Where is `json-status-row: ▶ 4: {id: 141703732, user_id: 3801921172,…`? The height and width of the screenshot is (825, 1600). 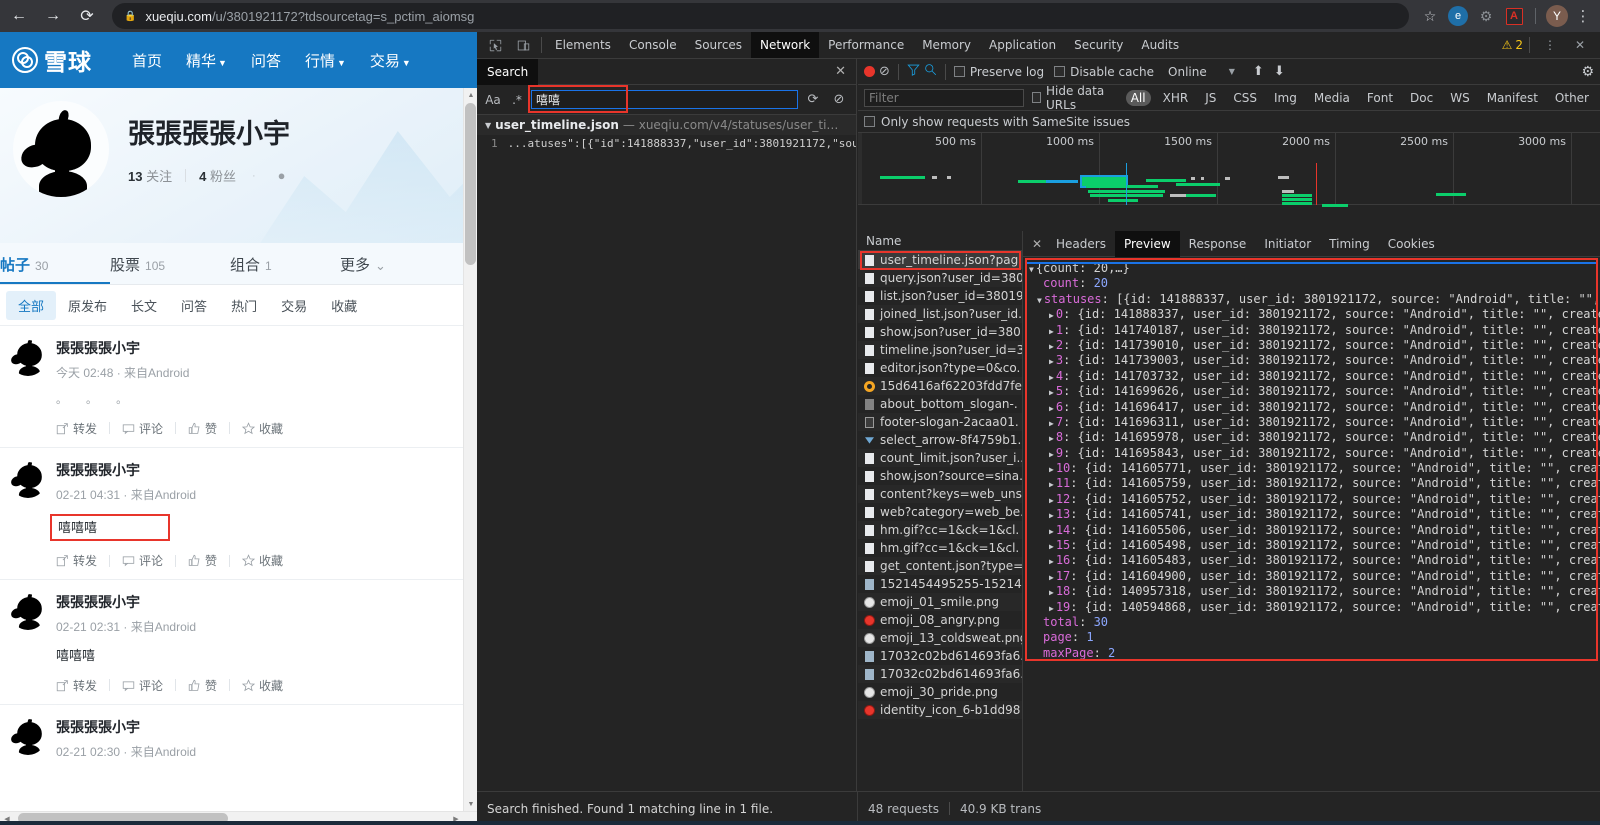
json-status-row: ▶ 4: {id: 141703732, user_id: 3801921172,… is located at coordinates (1314, 376).